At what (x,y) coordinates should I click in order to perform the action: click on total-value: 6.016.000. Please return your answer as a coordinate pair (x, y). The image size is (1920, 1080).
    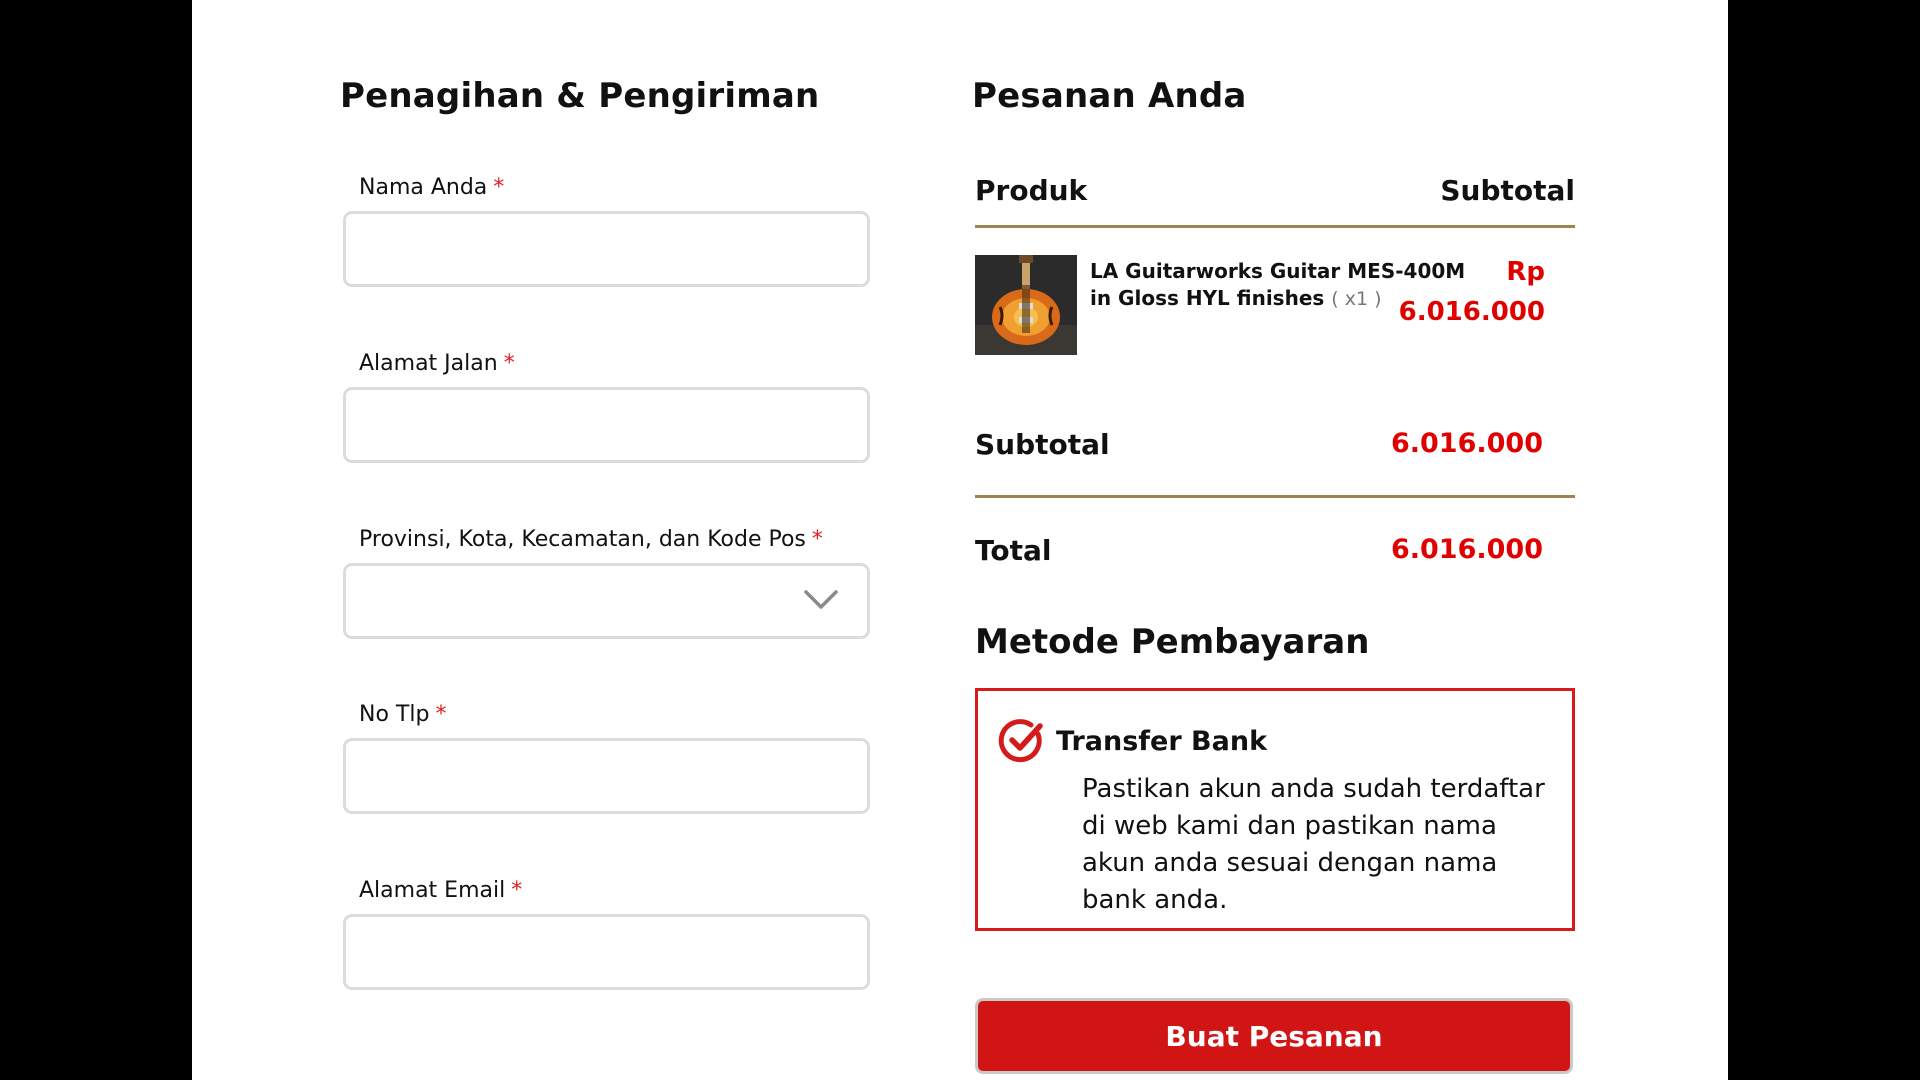
    Looking at the image, I should click on (1466, 549).